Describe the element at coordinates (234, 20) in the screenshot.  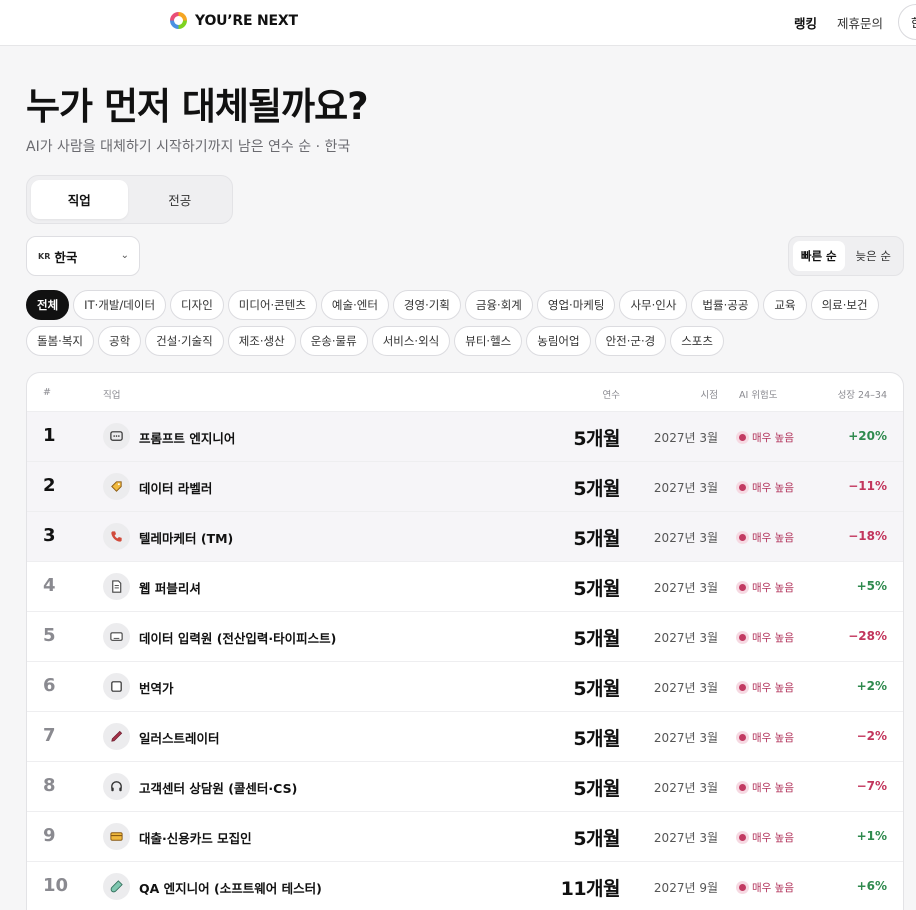
I see `brand-logo: YOU’RE NEXT` at that location.